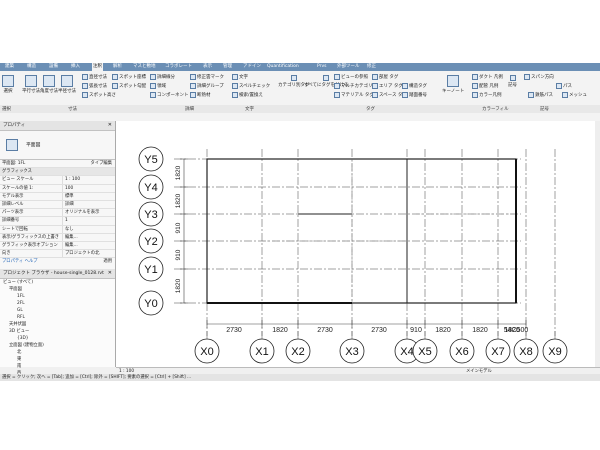 The image size is (600, 450). I want to click on section-label: グラフィックス, so click(17, 172).